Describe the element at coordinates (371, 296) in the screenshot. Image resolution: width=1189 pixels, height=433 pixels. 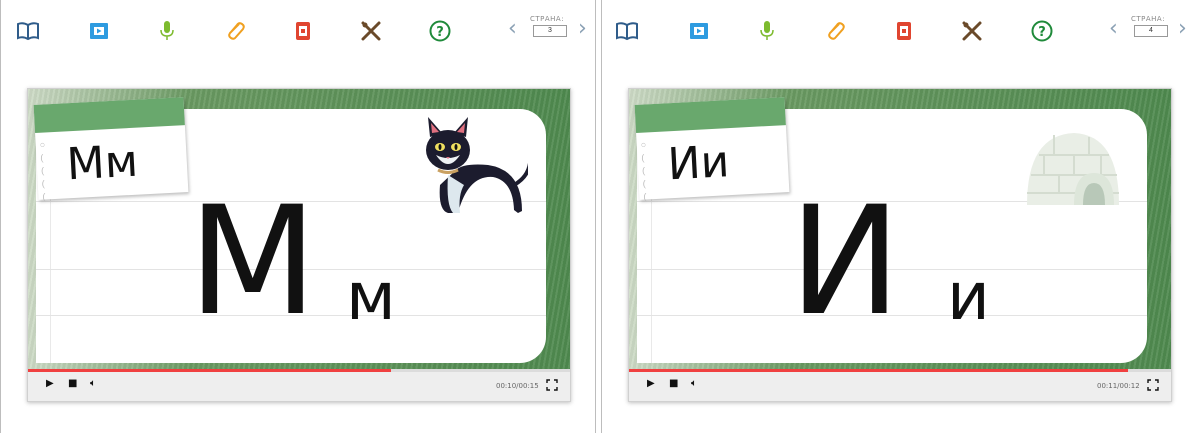
I see `large-lowercase-letter: м` at that location.